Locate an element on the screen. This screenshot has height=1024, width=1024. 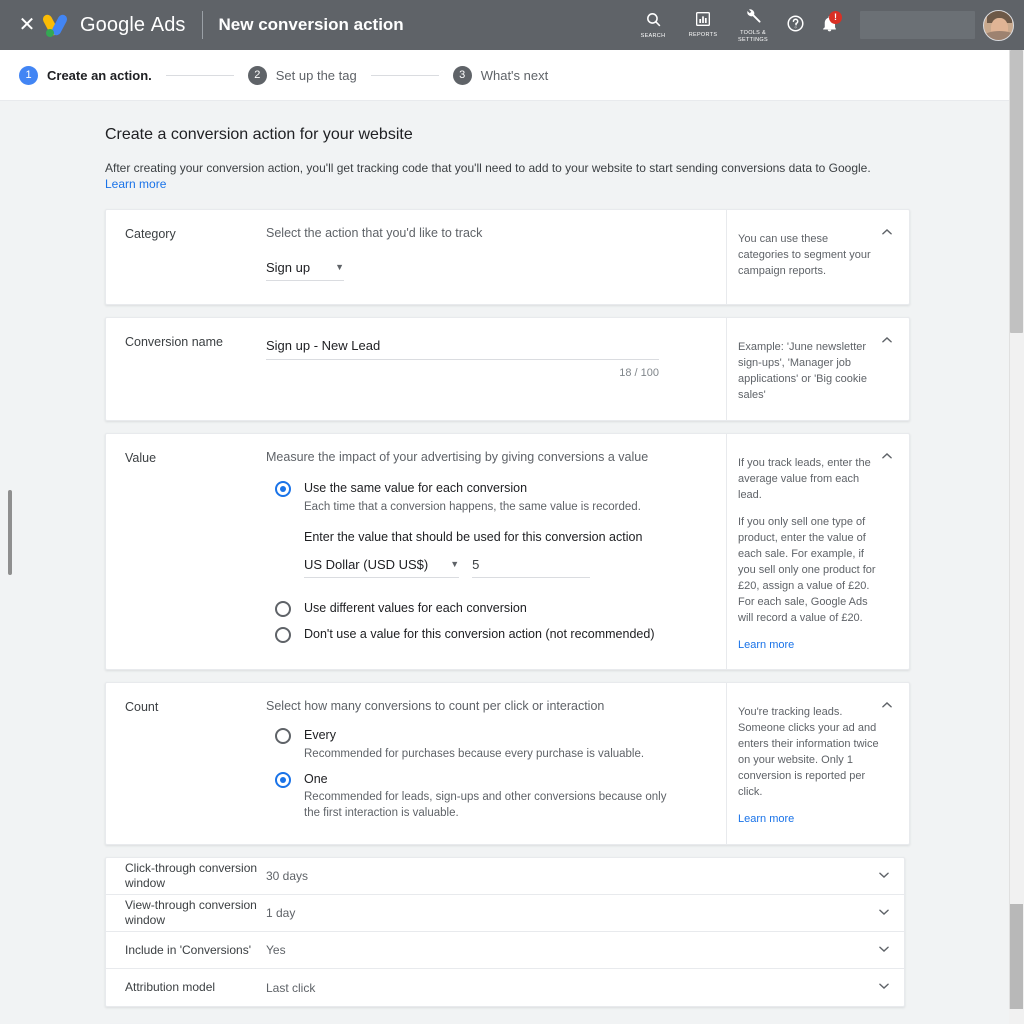
search-icon is located at coordinates (653, 21).